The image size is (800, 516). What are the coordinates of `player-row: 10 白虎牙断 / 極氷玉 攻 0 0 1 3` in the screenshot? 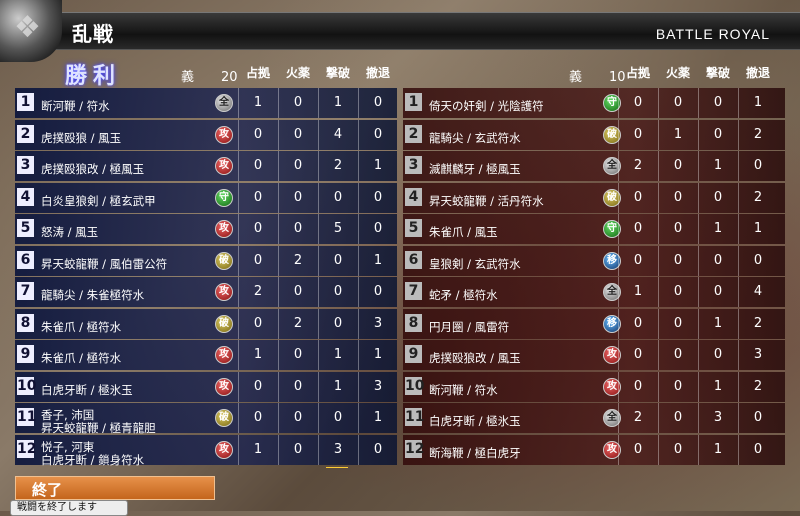 It's located at (206, 386).